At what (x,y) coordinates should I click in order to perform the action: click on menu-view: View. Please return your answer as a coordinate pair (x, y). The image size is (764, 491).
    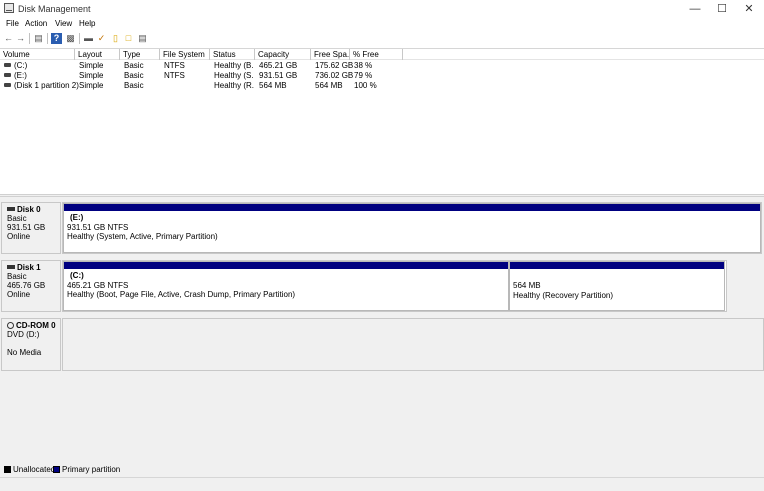
    Looking at the image, I should click on (63, 23).